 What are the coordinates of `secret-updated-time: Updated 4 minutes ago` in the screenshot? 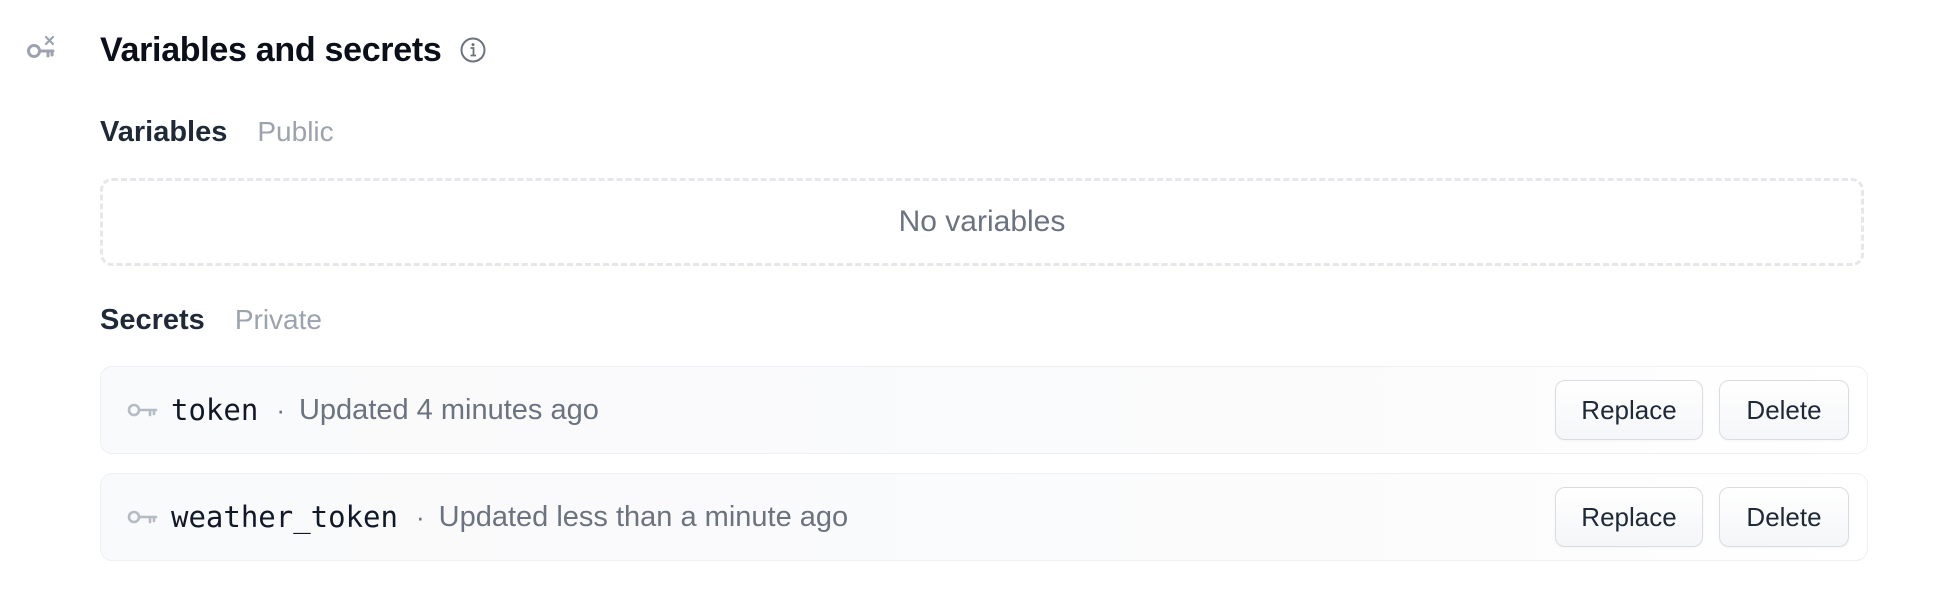 It's located at (448, 409).